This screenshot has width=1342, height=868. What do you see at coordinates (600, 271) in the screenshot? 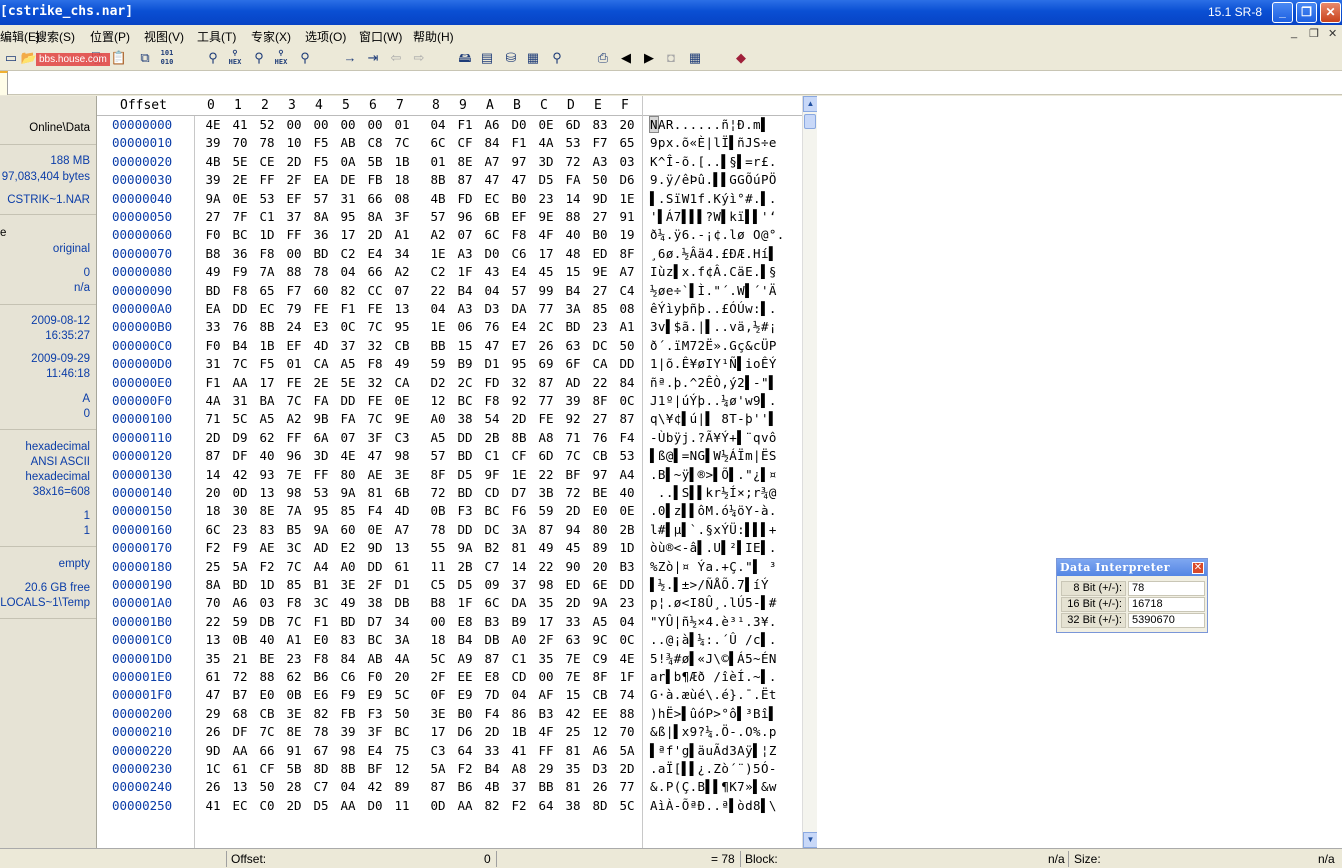
I see `hex-byte: 9E` at bounding box center [600, 271].